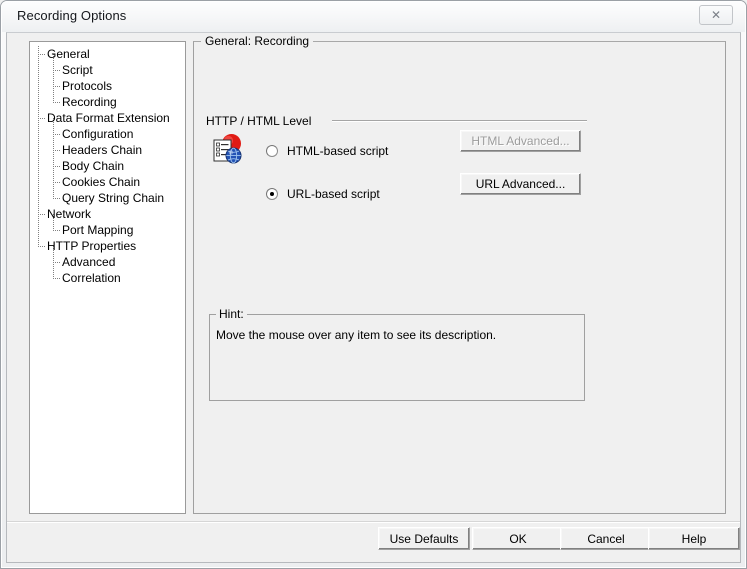 This screenshot has height=569, width=747. Describe the element at coordinates (88, 262) in the screenshot. I see `tree-item-advanced: Advanced` at that location.